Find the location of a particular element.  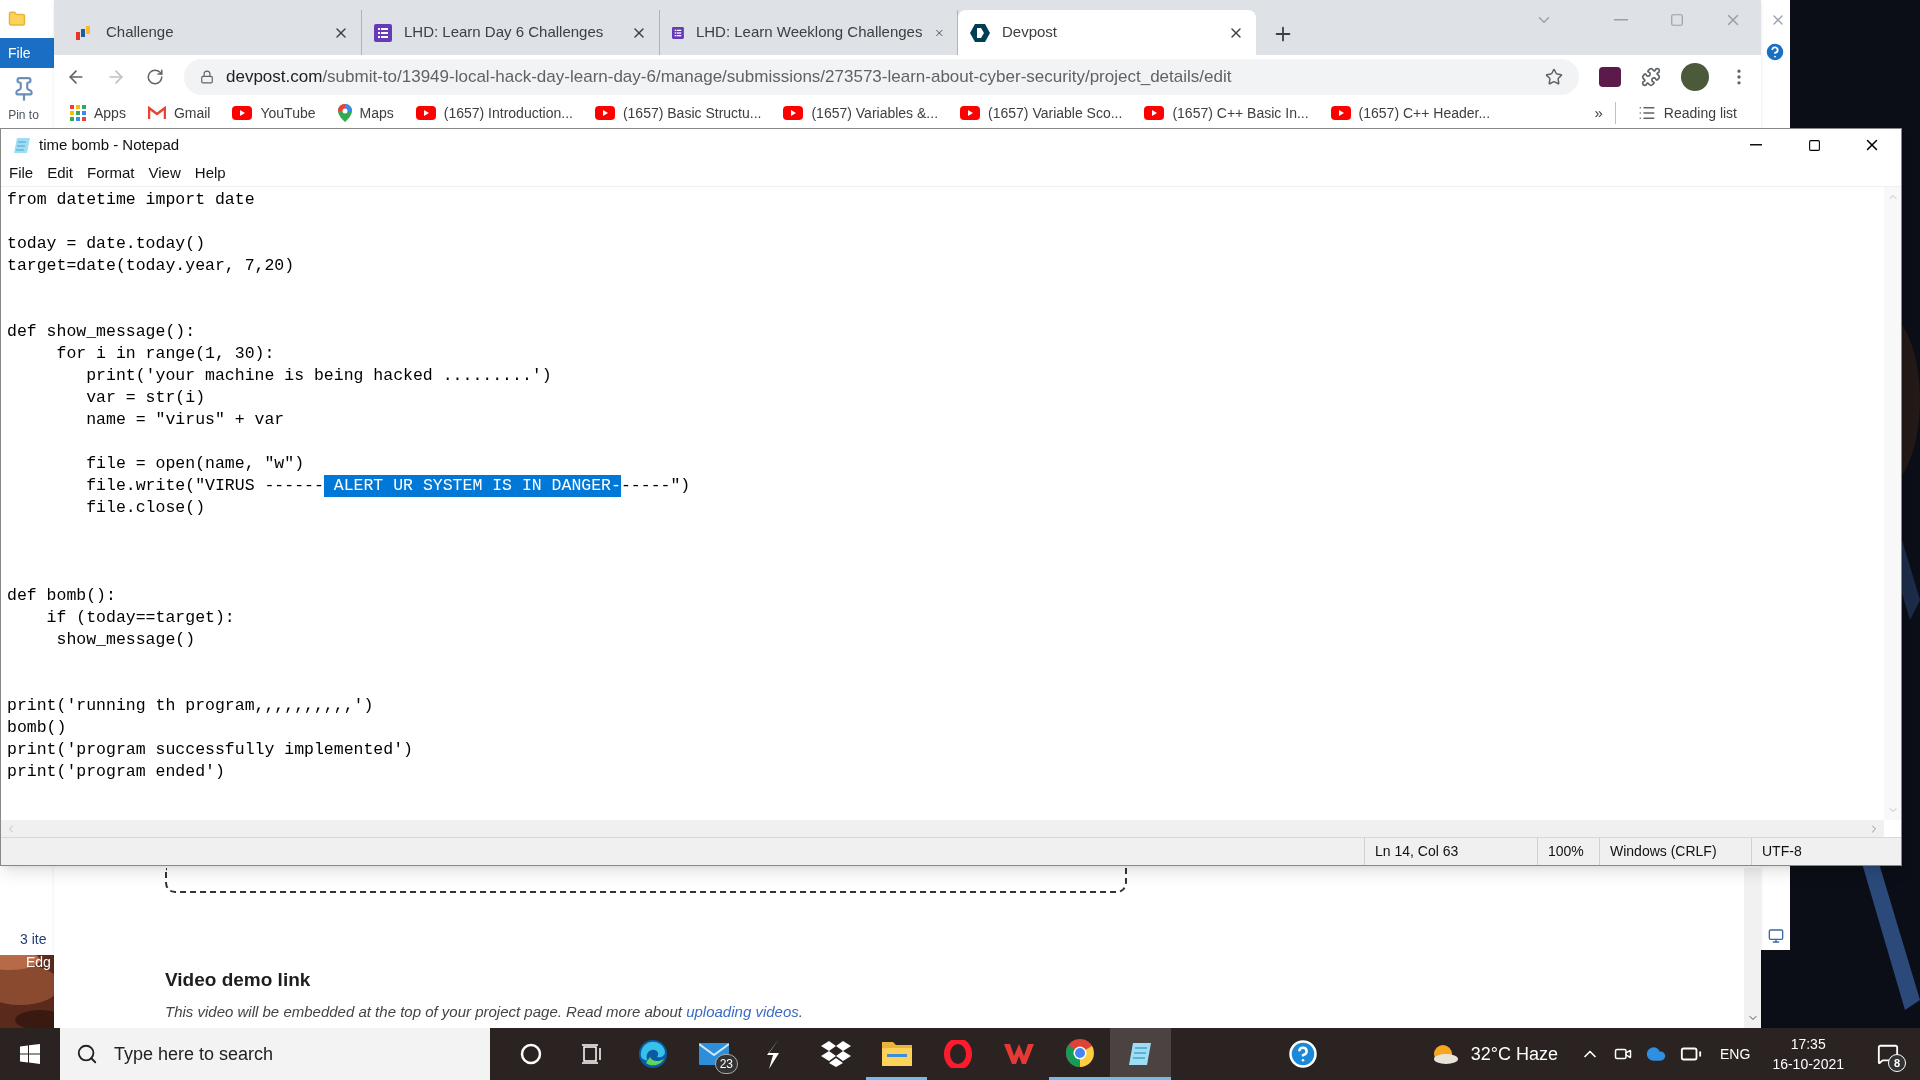

code-line: from datetime import date is located at coordinates (131, 200).